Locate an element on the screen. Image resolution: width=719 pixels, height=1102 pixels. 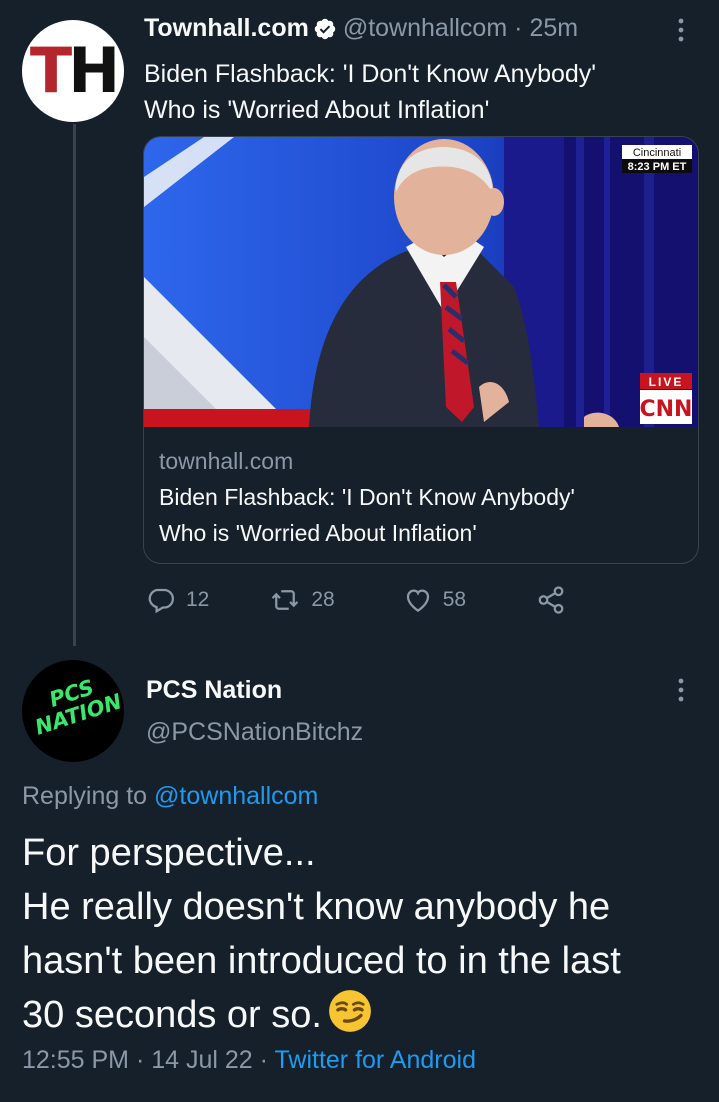
townhall-avatar: TH is located at coordinates (73, 71).